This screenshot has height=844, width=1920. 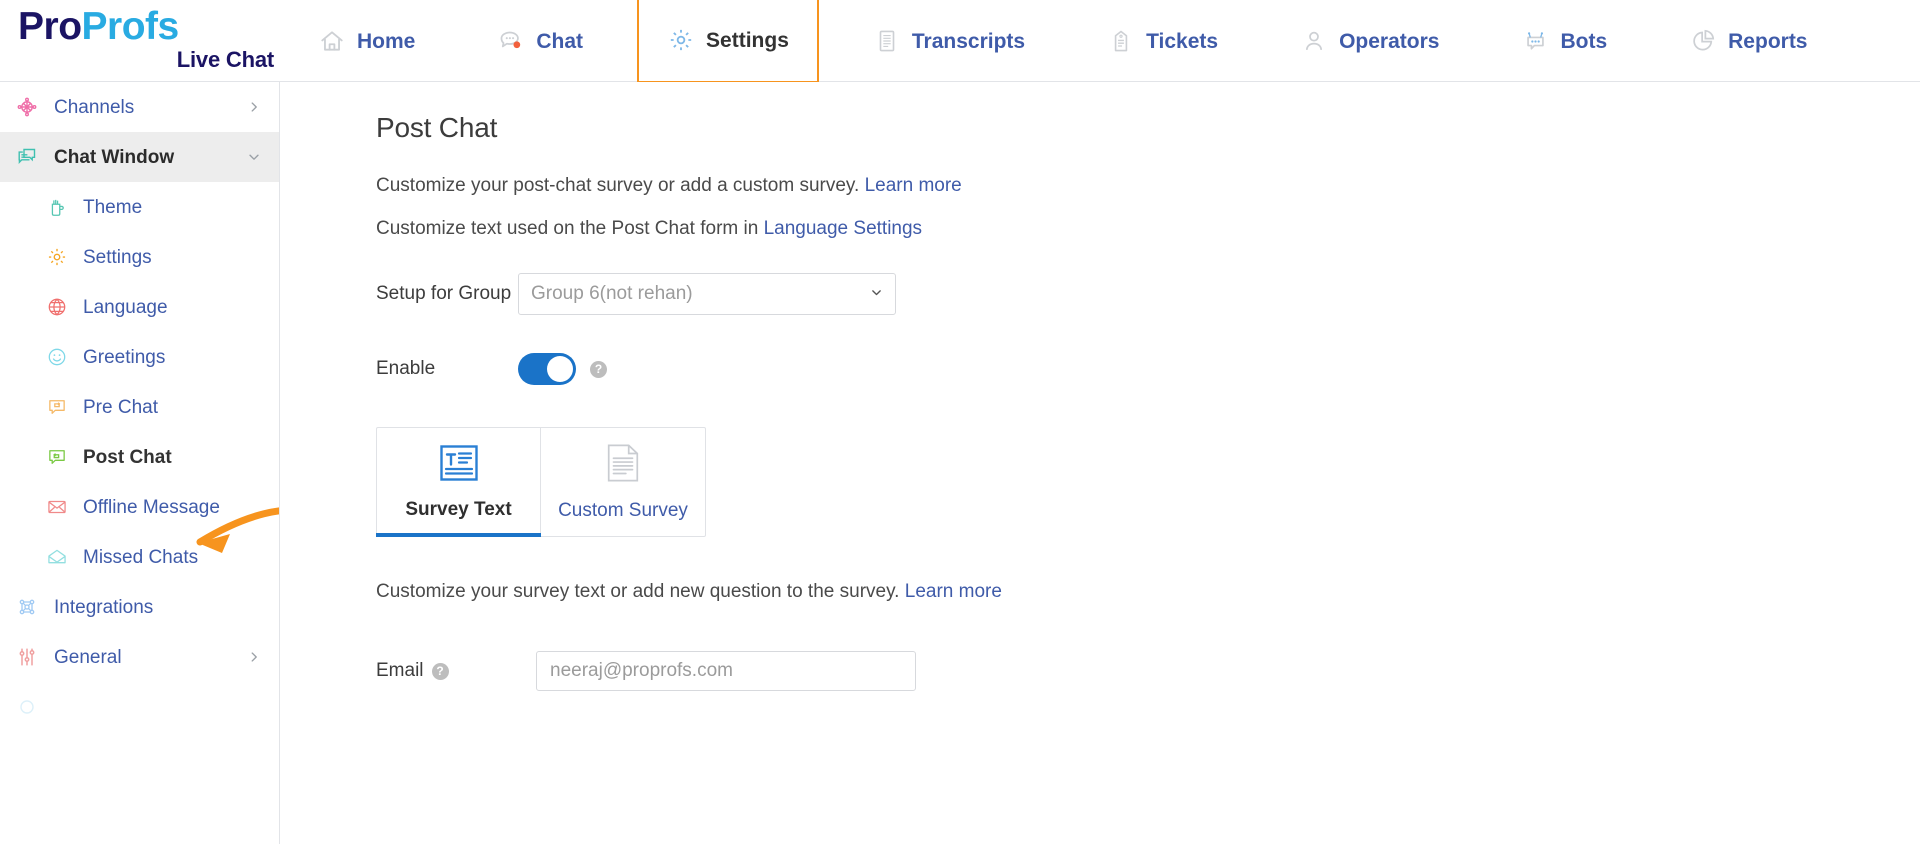 What do you see at coordinates (1535, 41) in the screenshot?
I see `robot-icon` at bounding box center [1535, 41].